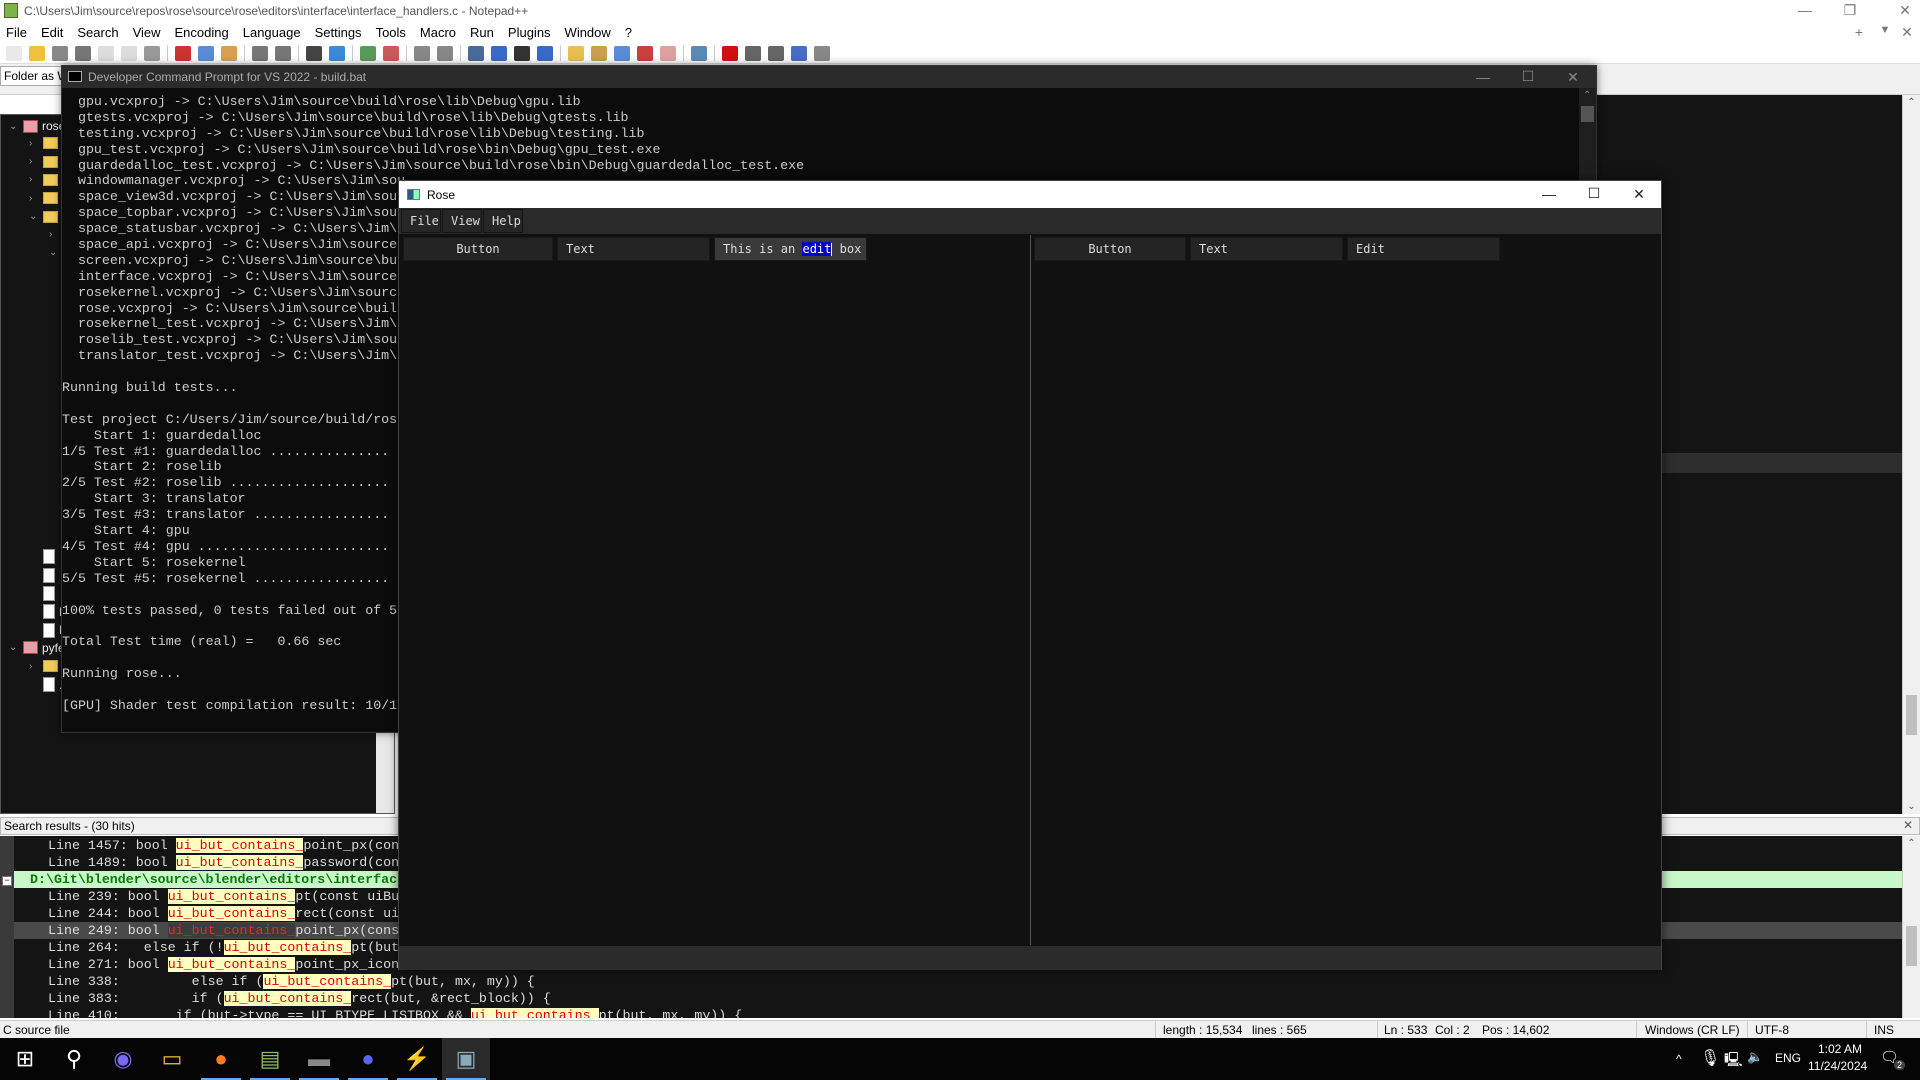 Image resolution: width=1920 pixels, height=1080 pixels. Describe the element at coordinates (1110, 249) in the screenshot. I see `right-button: Button` at that location.